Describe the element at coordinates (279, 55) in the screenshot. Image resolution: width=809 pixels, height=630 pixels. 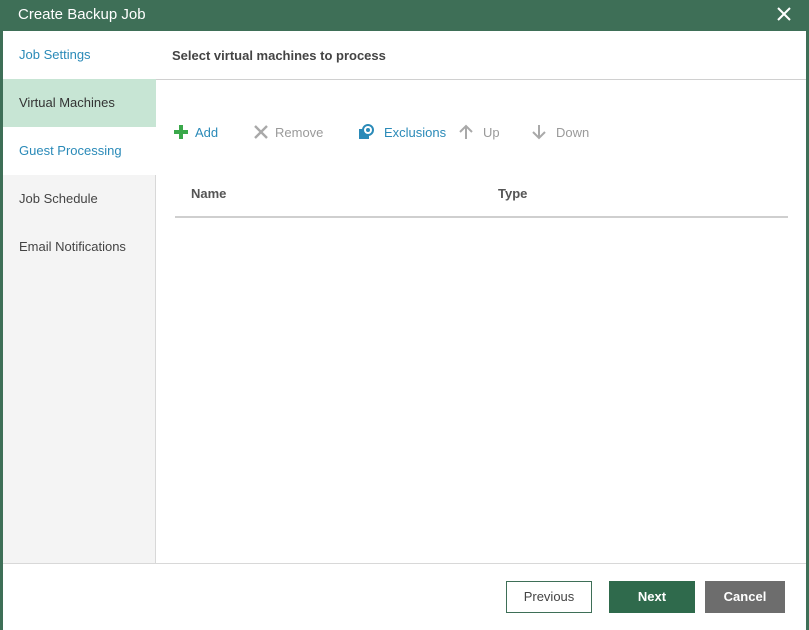
I see `step-header-text: Select virtual machines to process` at that location.